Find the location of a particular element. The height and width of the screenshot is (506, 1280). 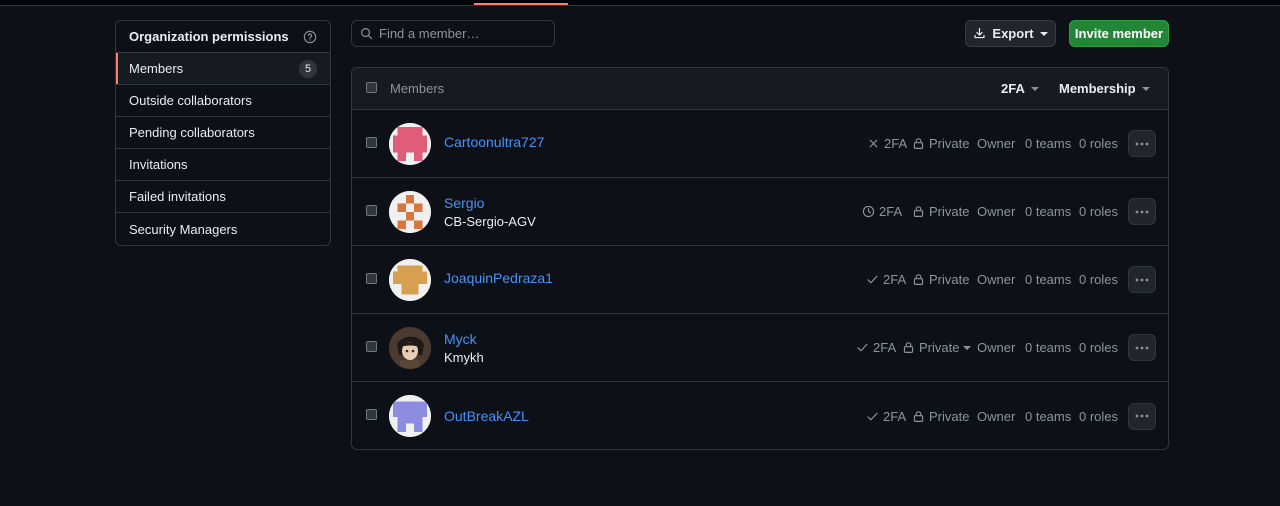

filter-2fa: 2FA is located at coordinates (1020, 88).